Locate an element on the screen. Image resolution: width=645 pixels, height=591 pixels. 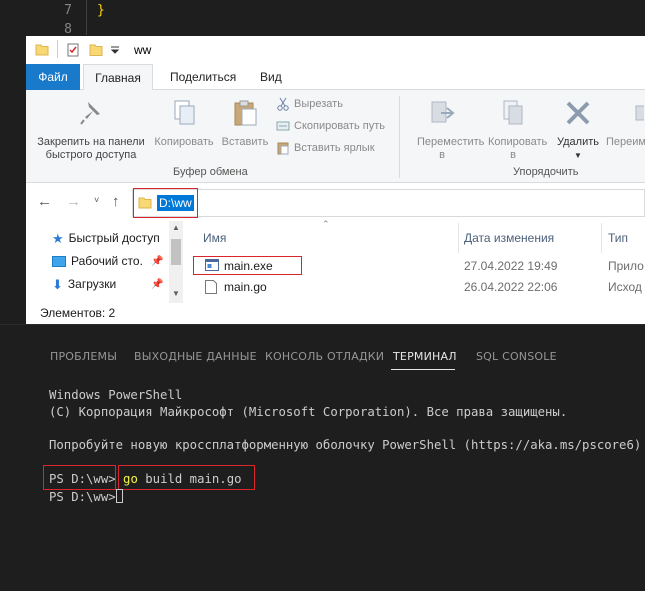
copy-path-button: Скопировать путь is located at coordinates (330, 126).